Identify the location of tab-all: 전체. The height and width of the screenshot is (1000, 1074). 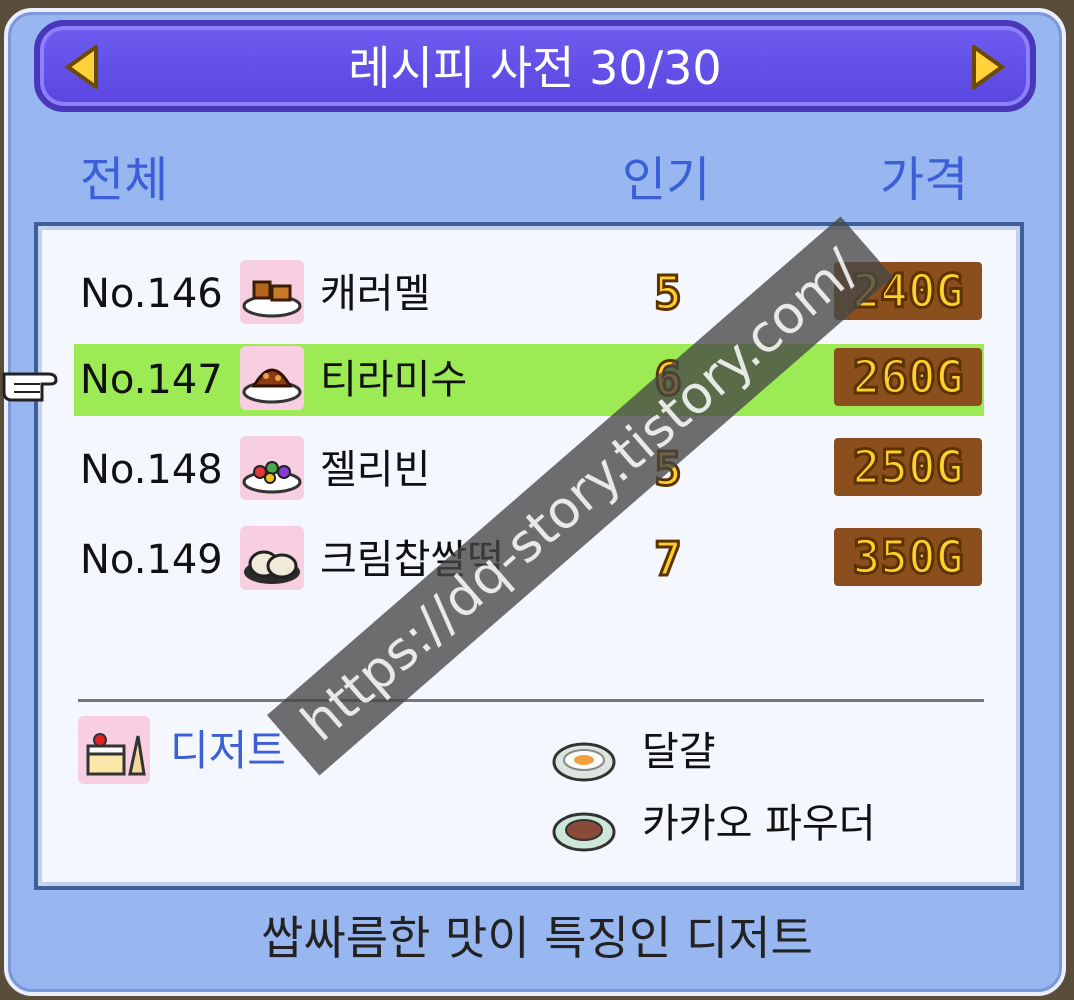
(124, 180).